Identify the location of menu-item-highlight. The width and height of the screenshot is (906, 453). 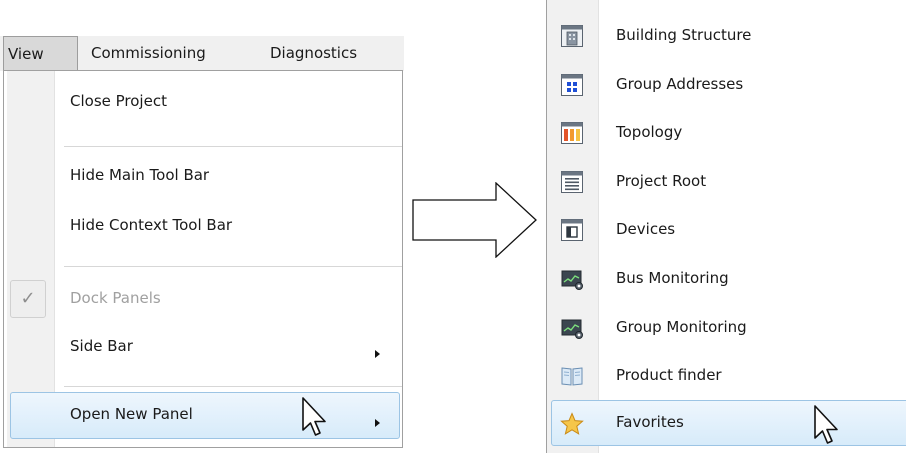
(205, 415).